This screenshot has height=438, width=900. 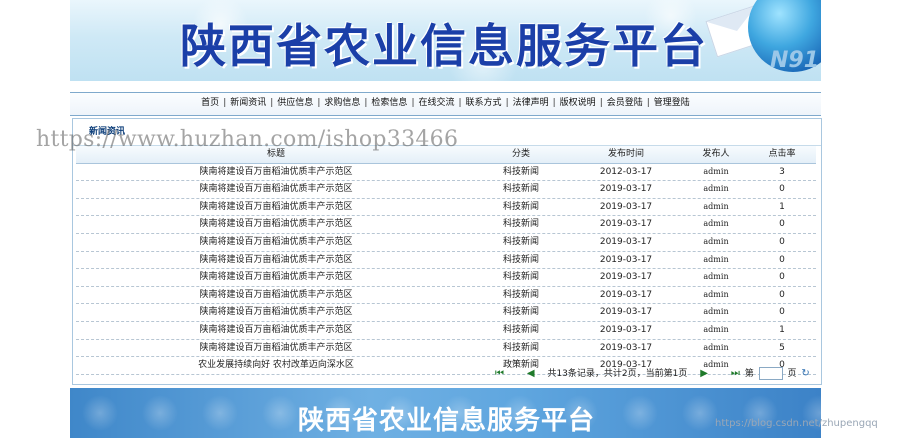 I want to click on watermark-text: https://www.huzhan.com/ishop33466, so click(x=247, y=139).